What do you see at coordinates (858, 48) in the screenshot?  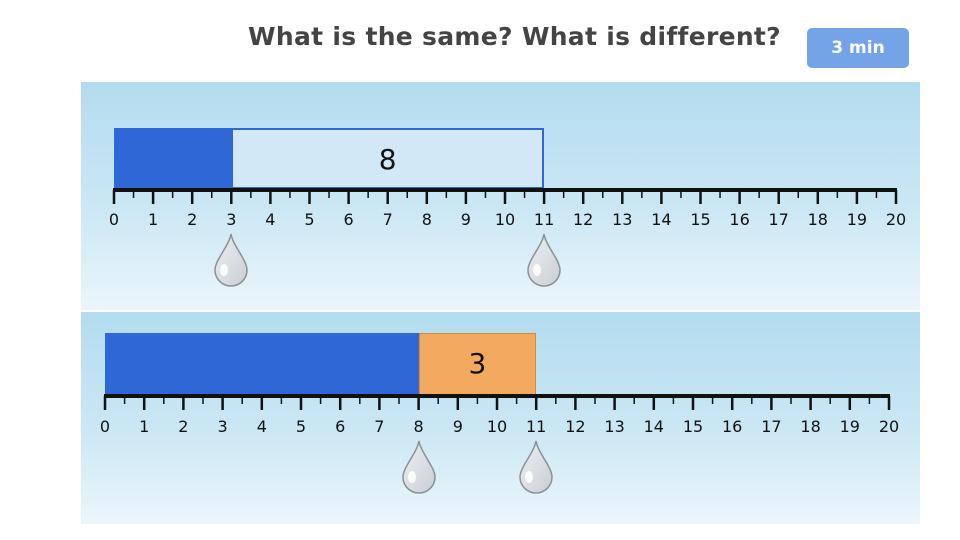 I see `timer-button: 3 min` at bounding box center [858, 48].